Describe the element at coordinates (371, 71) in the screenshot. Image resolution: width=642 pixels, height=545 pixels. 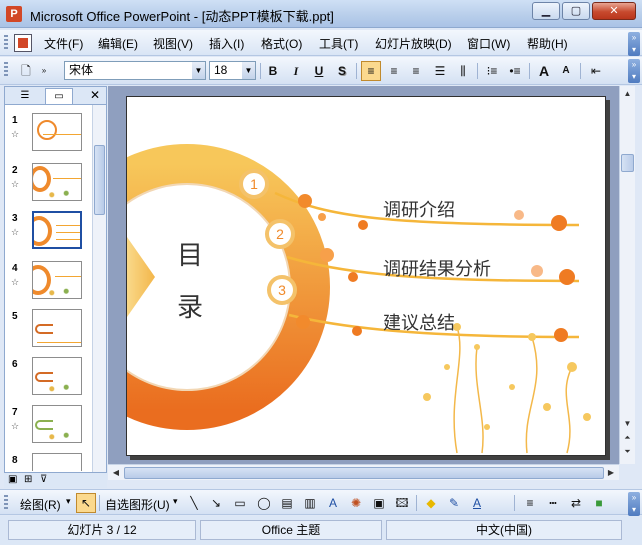
I see `align-left-icon: ≡` at that location.